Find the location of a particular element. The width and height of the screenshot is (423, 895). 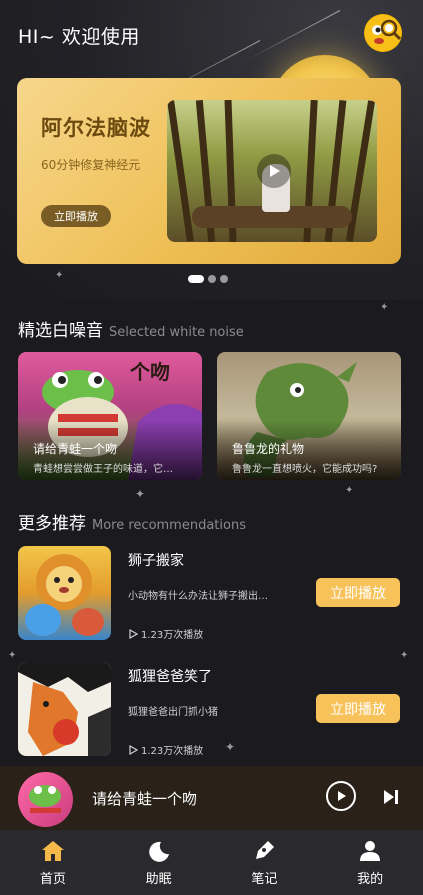

emoji-avatar-icon is located at coordinates (383, 33).